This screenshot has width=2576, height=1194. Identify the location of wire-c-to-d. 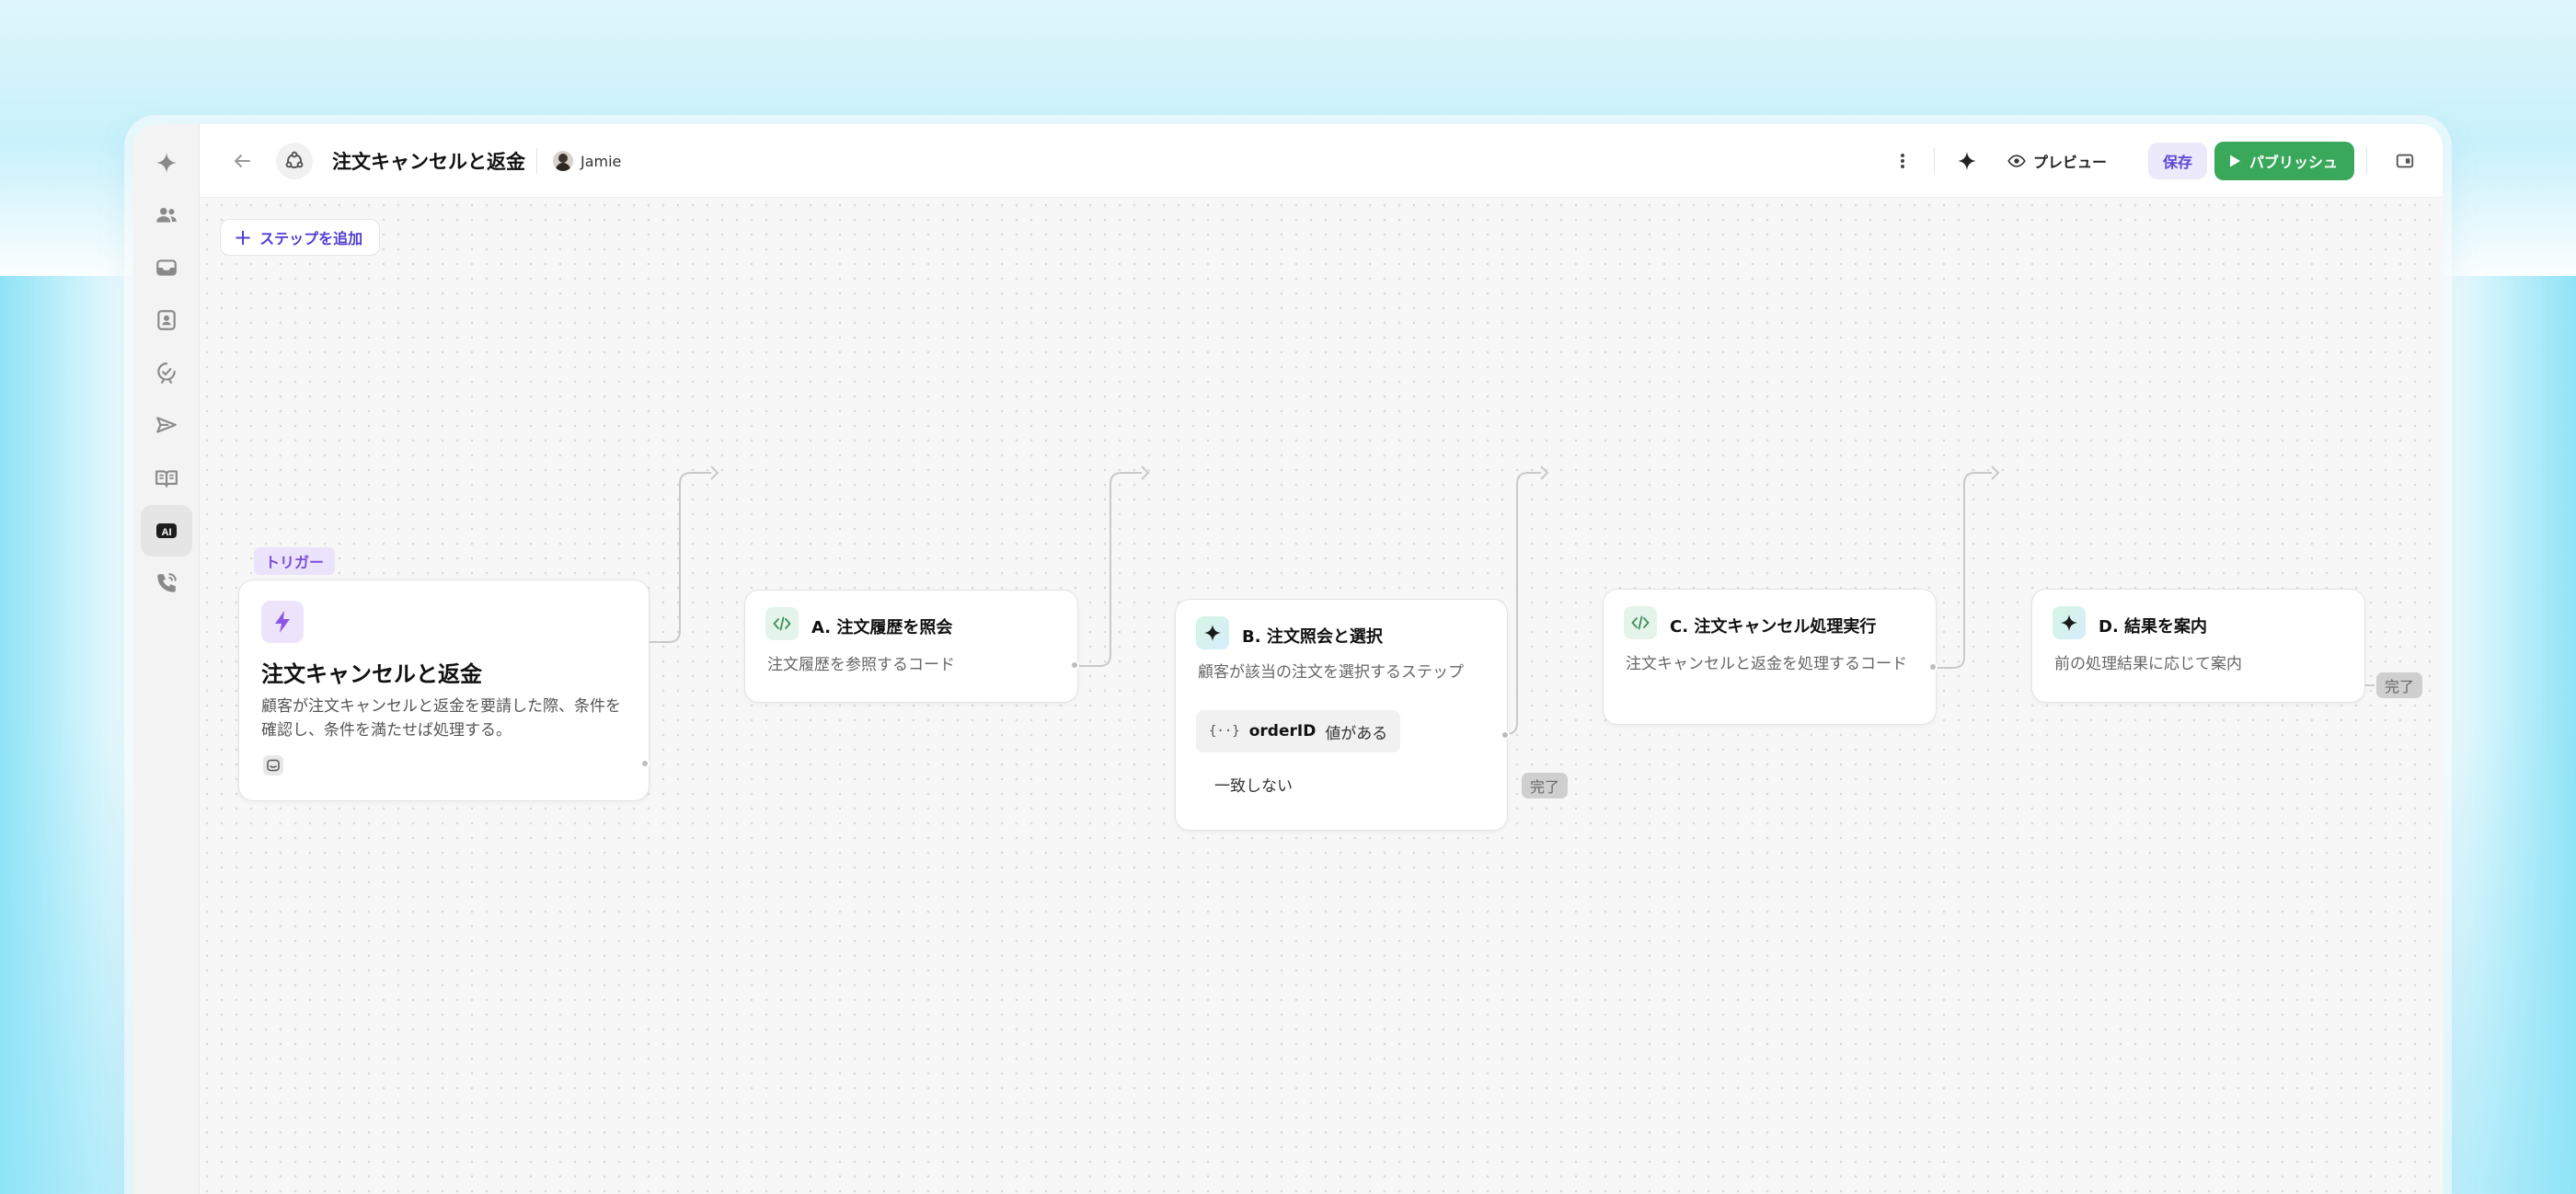
(1962, 571).